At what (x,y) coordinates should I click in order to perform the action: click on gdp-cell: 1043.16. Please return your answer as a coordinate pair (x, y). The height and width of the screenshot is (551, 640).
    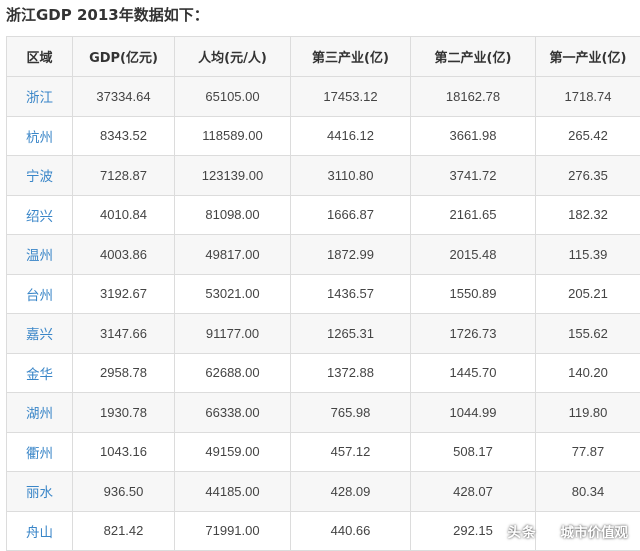
    Looking at the image, I should click on (123, 451).